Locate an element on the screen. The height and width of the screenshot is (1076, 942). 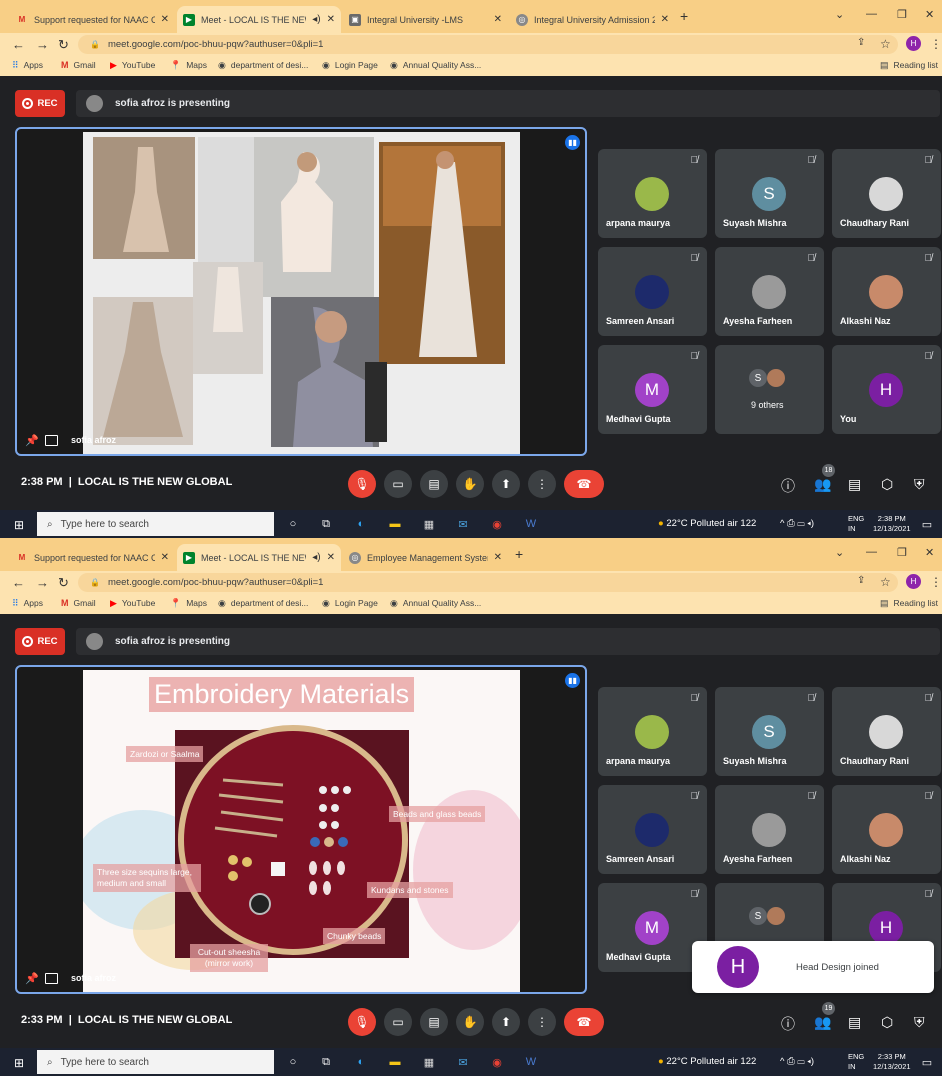
bookmark-apps: ⠿ Apps is located at coordinates (27, 603).